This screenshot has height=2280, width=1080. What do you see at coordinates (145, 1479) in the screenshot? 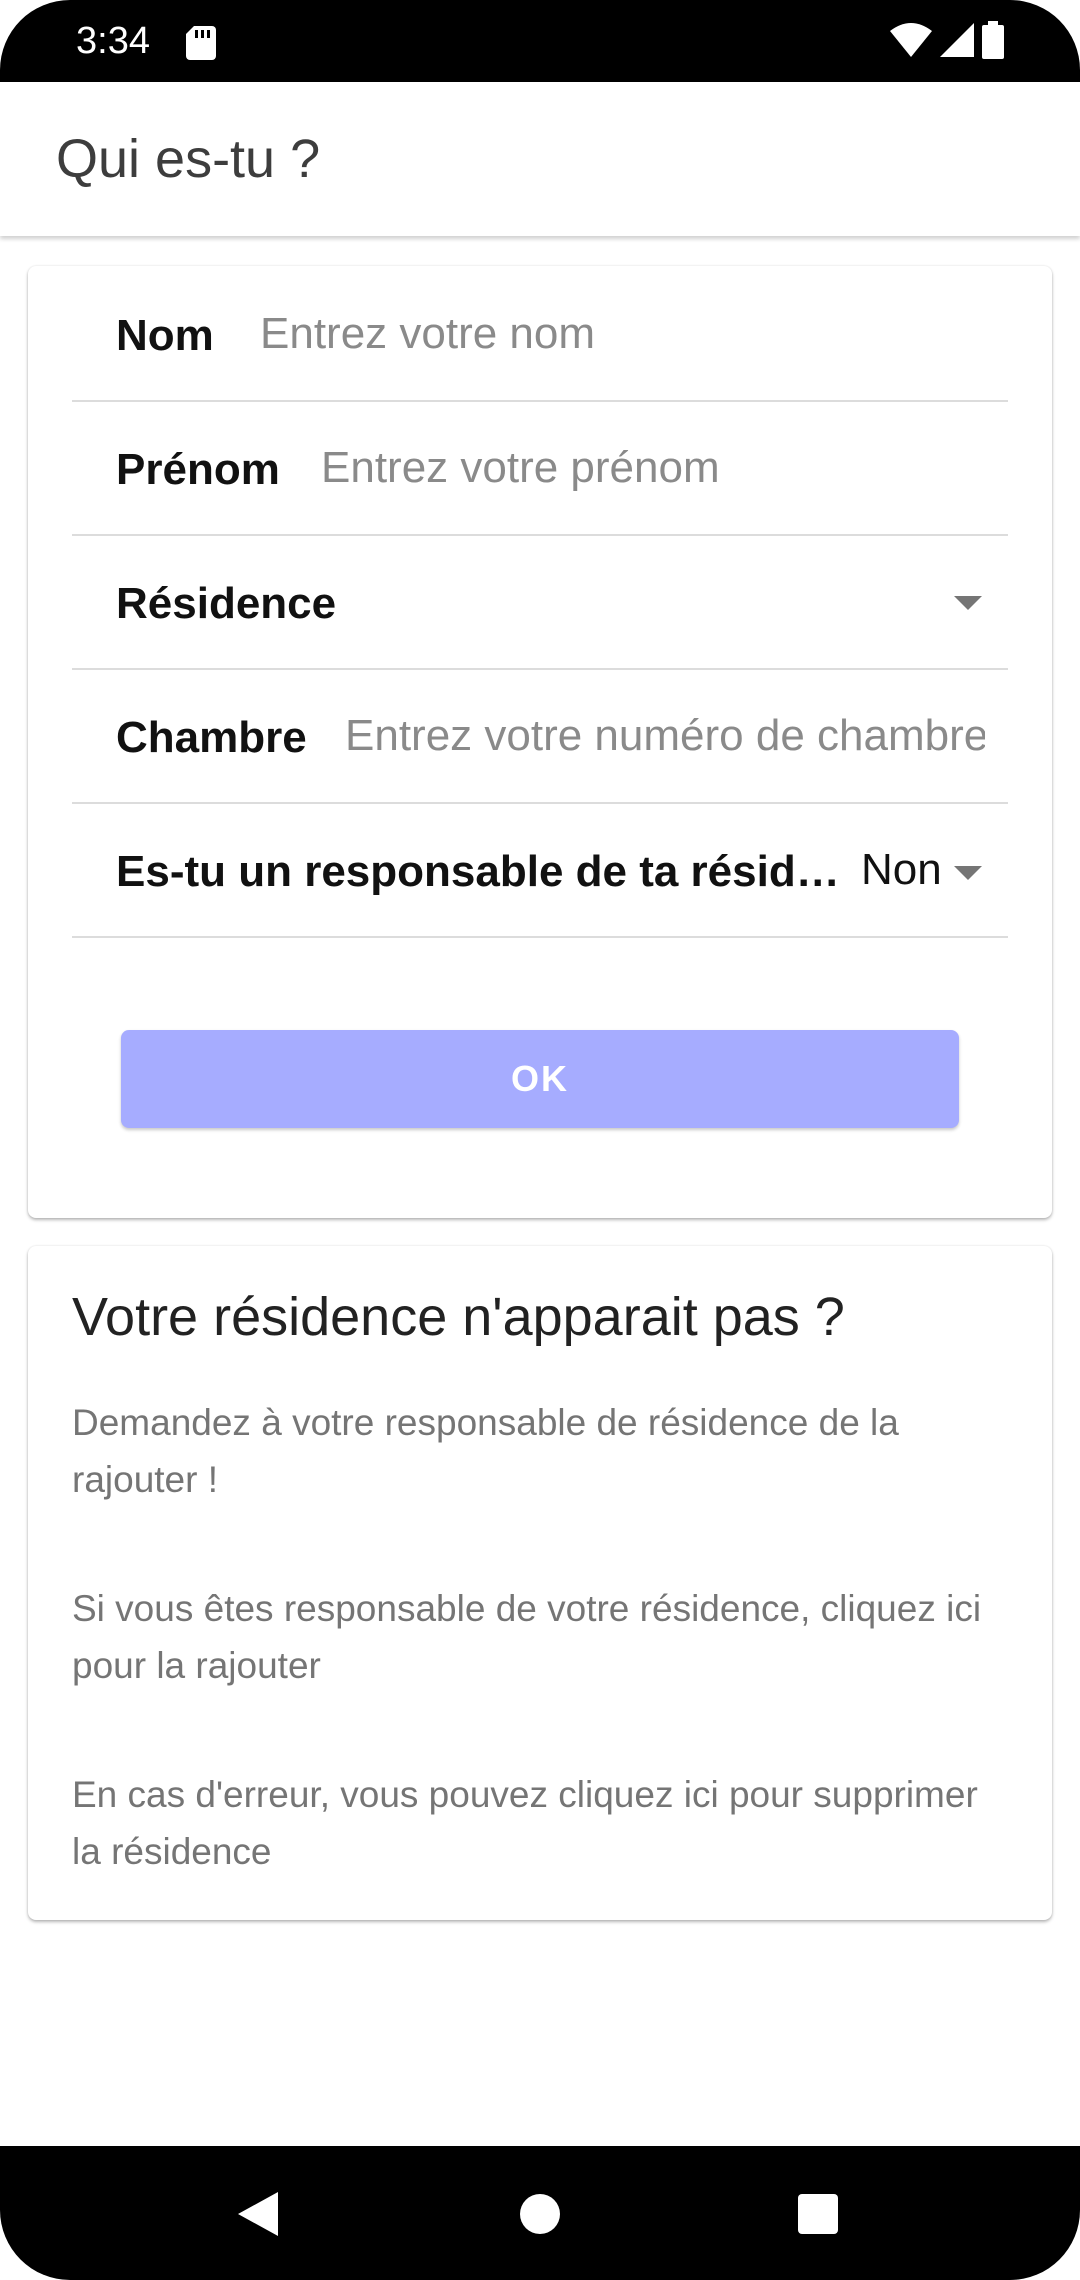
I see `info-paragraph-line: rajouter !` at bounding box center [145, 1479].